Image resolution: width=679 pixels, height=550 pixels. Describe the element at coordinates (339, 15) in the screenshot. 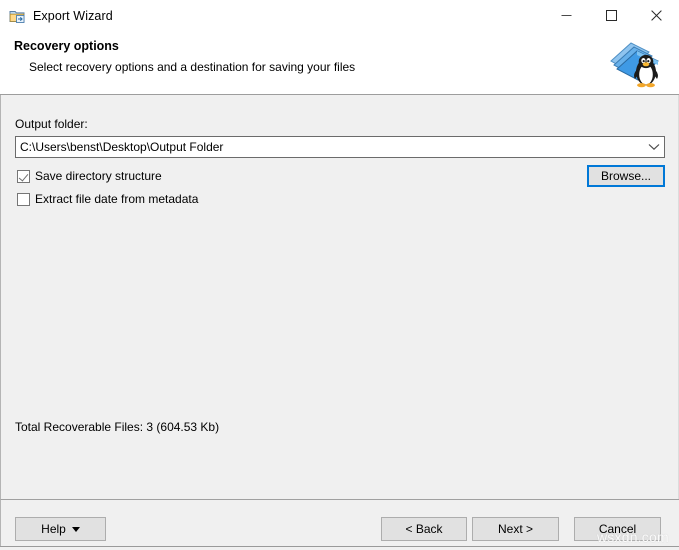

I see `title-bar: Export Wizard` at that location.